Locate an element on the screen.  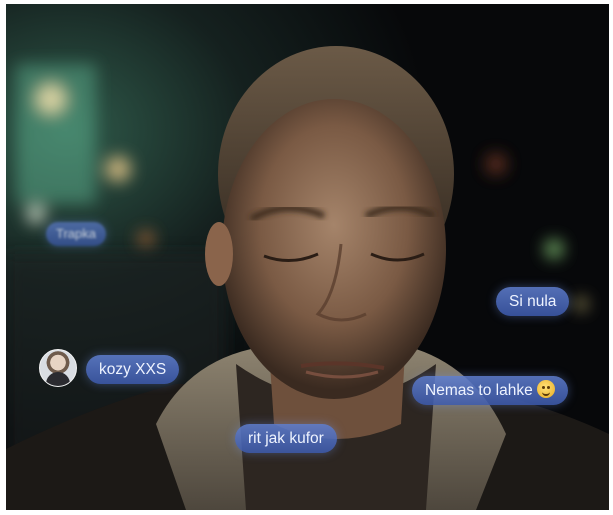
sender-avatar is located at coordinates (58, 368).